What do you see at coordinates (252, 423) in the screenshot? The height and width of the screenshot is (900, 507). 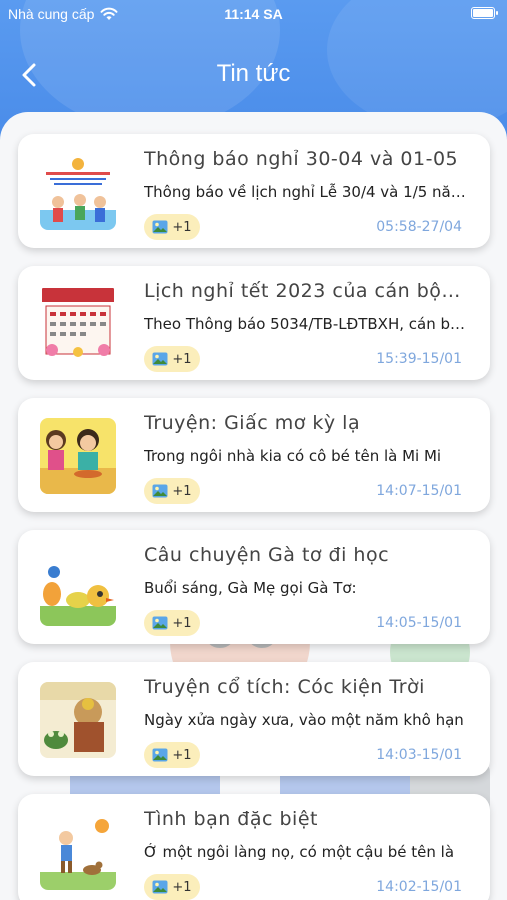 I see `news-title: Truyện: Giấc mơ kỳ lạ` at bounding box center [252, 423].